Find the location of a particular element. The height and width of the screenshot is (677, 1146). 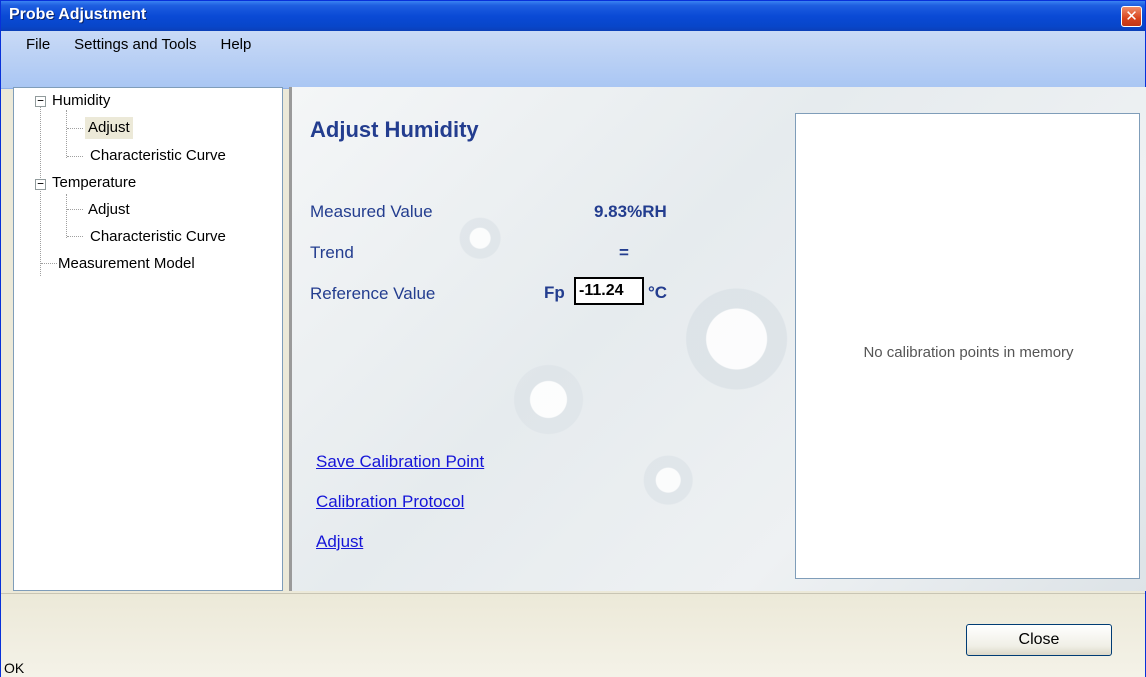

menu-bar: File Settings and Tools Help is located at coordinates (573, 60).